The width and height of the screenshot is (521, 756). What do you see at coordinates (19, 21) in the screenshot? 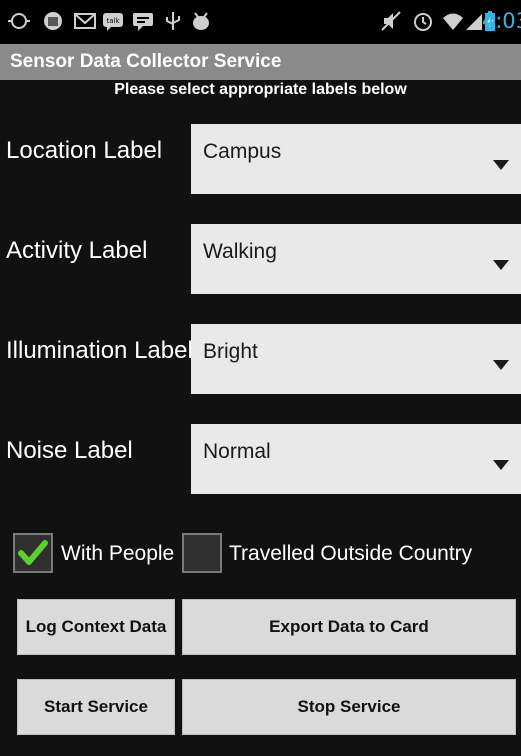
I see `sync-icon` at bounding box center [19, 21].